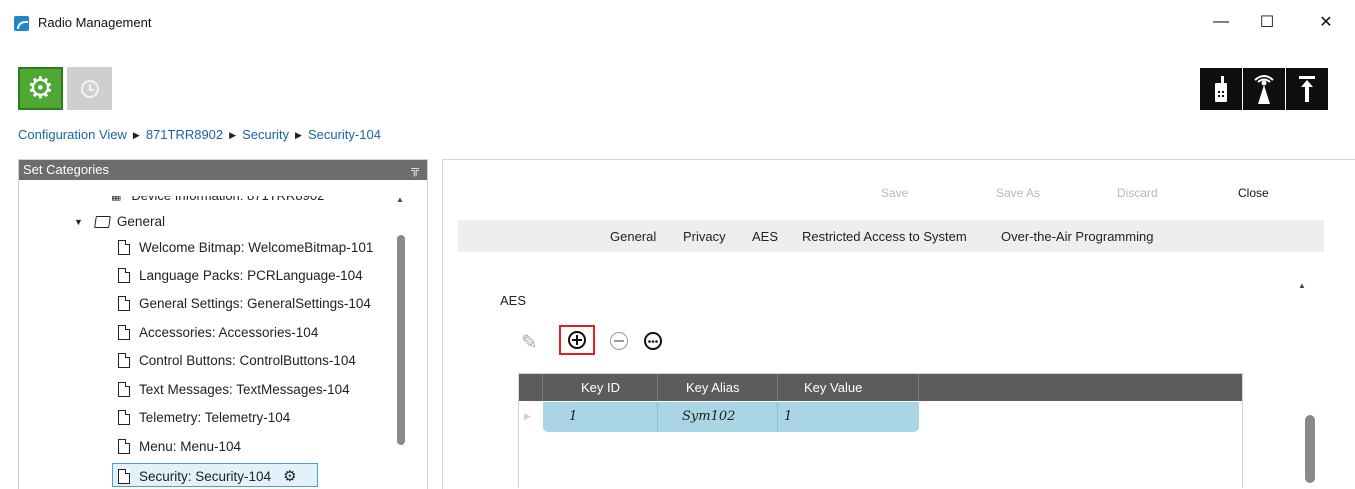 The image size is (1355, 489). What do you see at coordinates (1310, 449) in the screenshot?
I see `right-scrollbar-thumb` at bounding box center [1310, 449].